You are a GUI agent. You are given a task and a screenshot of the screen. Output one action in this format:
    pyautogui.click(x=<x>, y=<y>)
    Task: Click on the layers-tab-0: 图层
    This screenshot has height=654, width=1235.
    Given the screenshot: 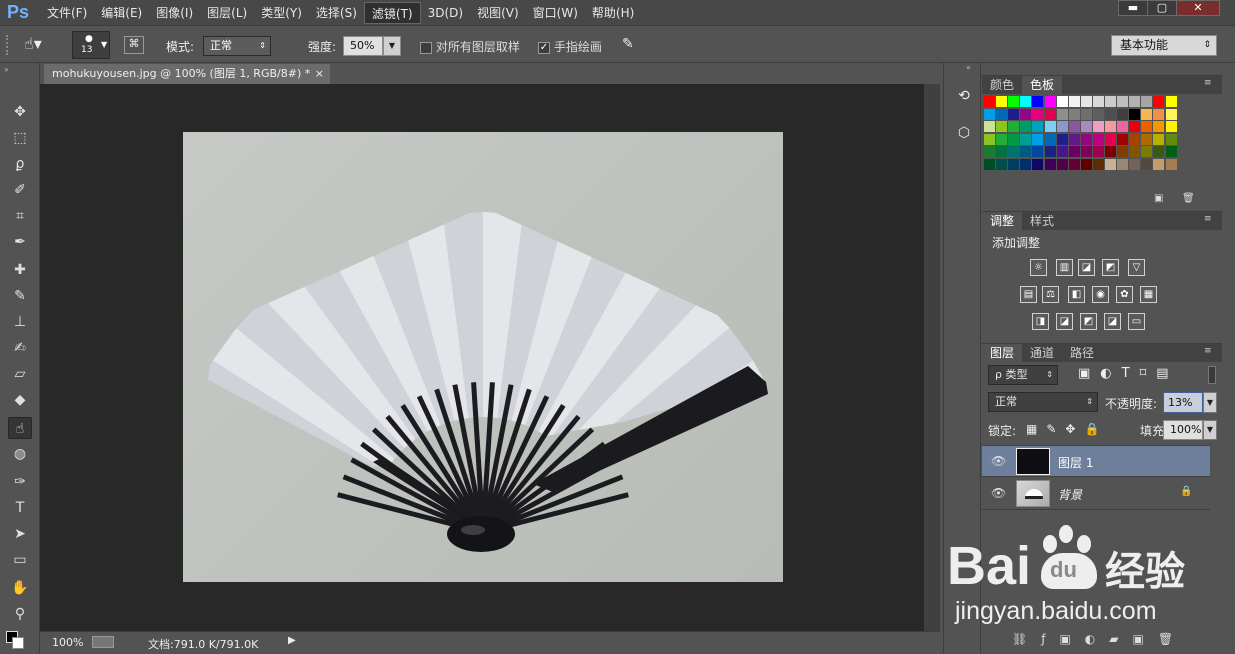 What is the action you would take?
    pyautogui.click(x=1002, y=353)
    